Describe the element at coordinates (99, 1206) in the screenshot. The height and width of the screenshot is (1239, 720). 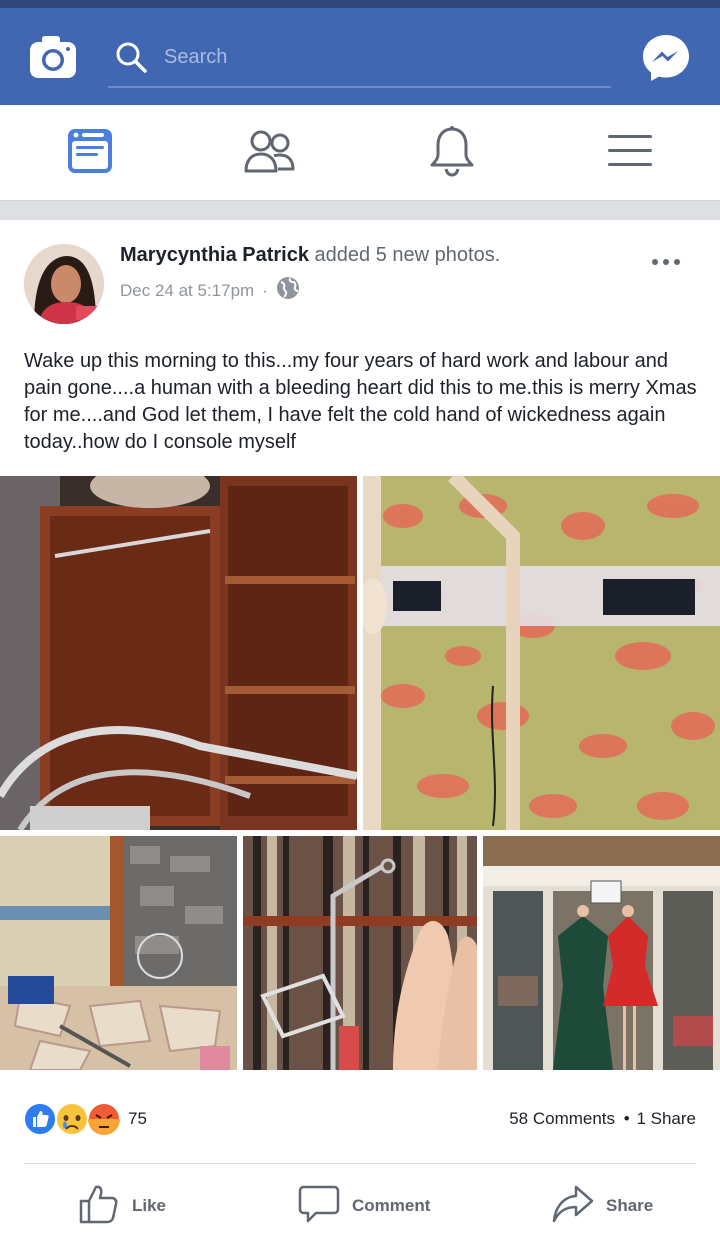
I see `thumbs-up-icon` at that location.